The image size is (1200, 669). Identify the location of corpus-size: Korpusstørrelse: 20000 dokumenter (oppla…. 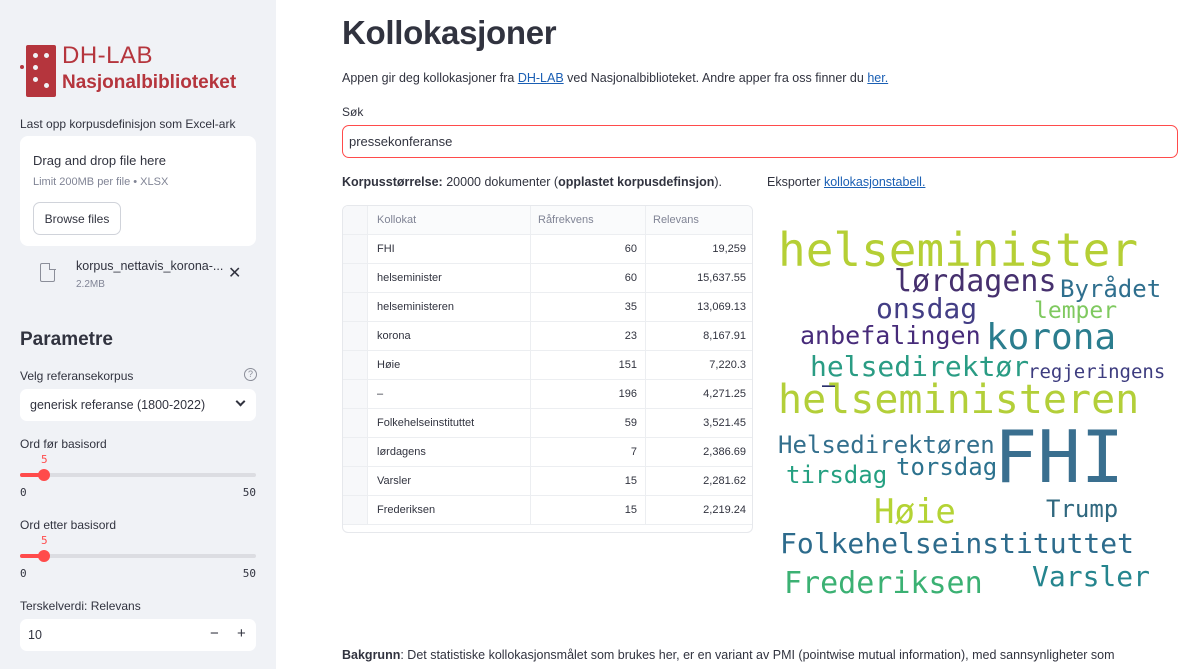
(532, 182).